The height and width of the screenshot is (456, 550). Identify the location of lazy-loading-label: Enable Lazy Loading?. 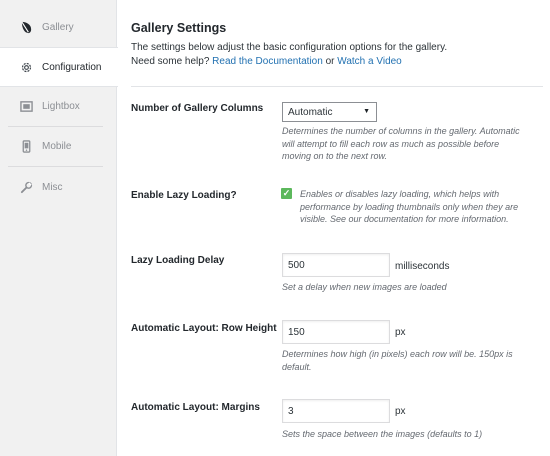
(184, 195).